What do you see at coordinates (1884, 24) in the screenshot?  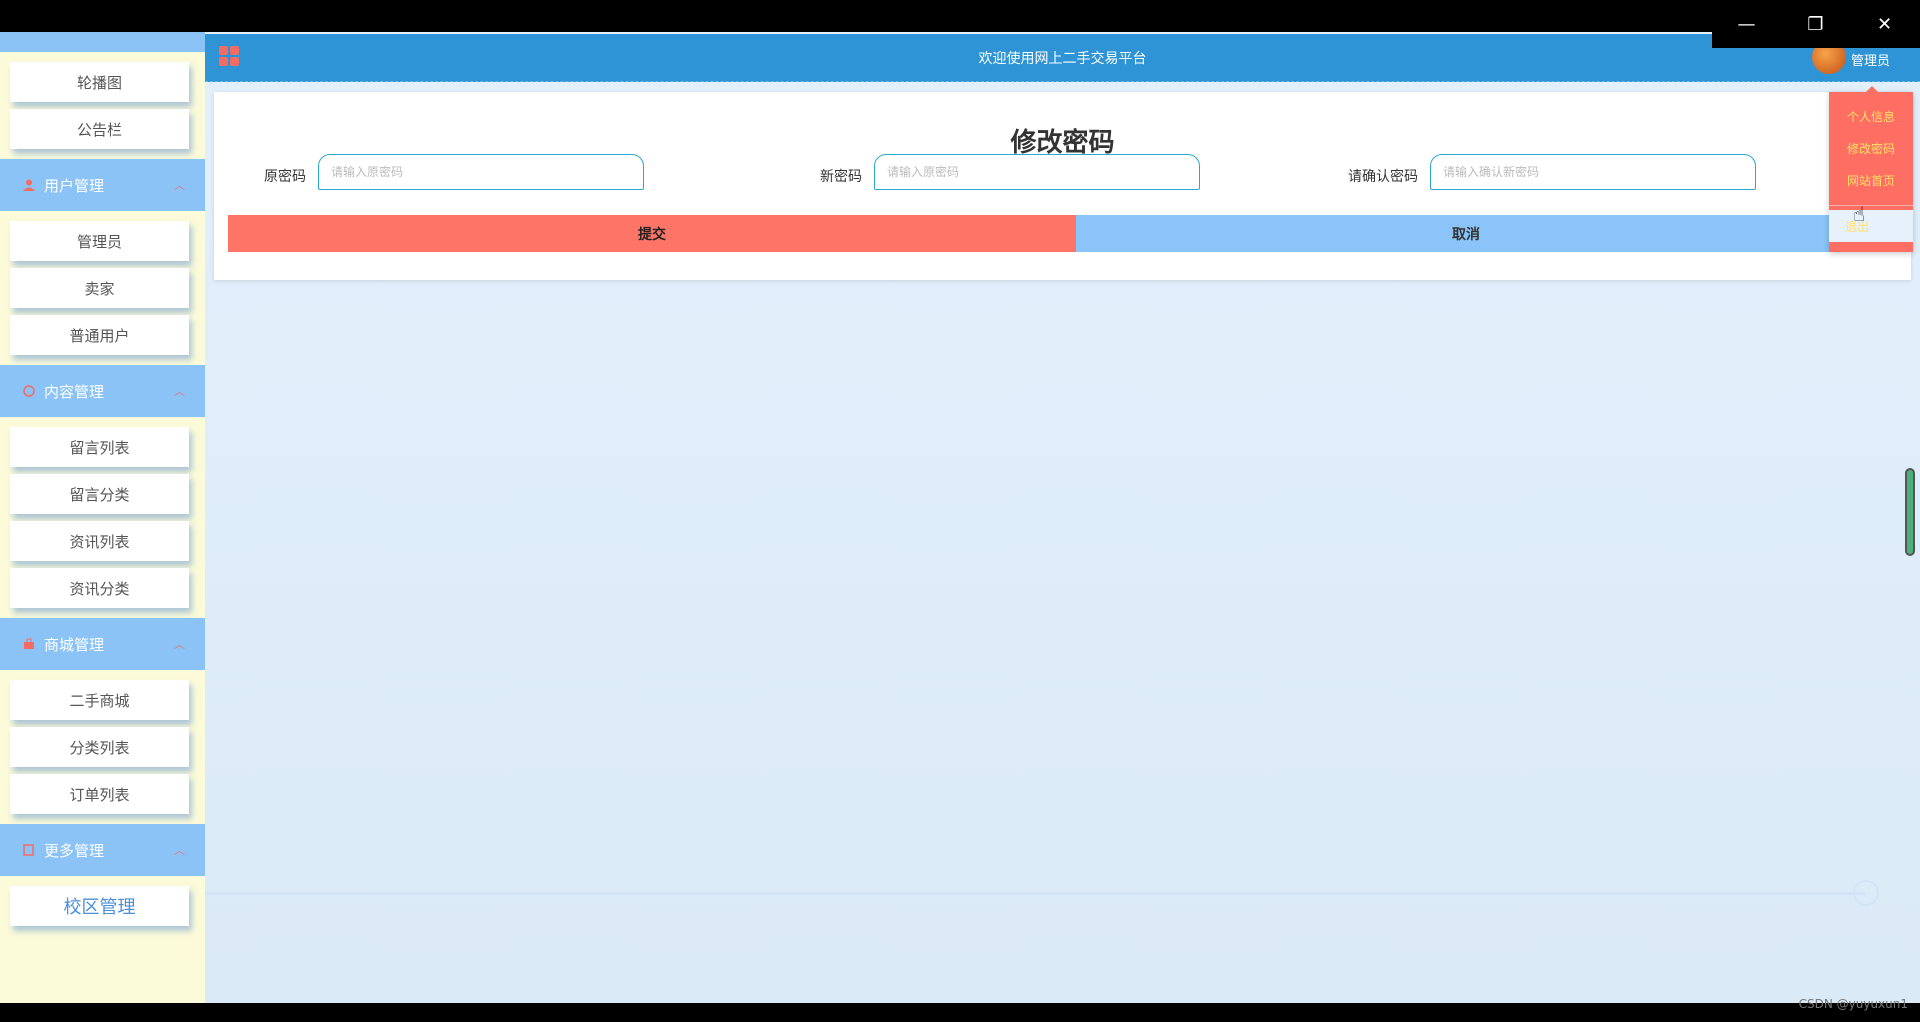 I see `close-icon: ✕` at bounding box center [1884, 24].